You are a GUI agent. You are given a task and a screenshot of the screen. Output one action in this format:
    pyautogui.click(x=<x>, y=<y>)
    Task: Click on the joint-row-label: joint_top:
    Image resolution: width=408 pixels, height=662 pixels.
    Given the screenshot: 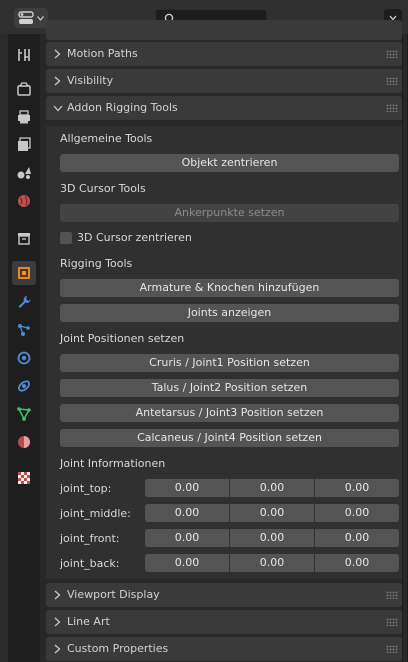 What is the action you would take?
    pyautogui.click(x=86, y=488)
    